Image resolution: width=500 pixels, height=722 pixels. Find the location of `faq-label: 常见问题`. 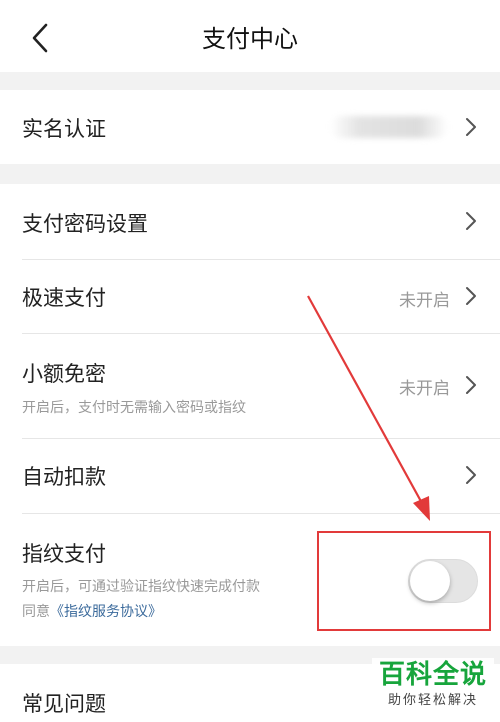

faq-label: 常见问题 is located at coordinates (64, 704).